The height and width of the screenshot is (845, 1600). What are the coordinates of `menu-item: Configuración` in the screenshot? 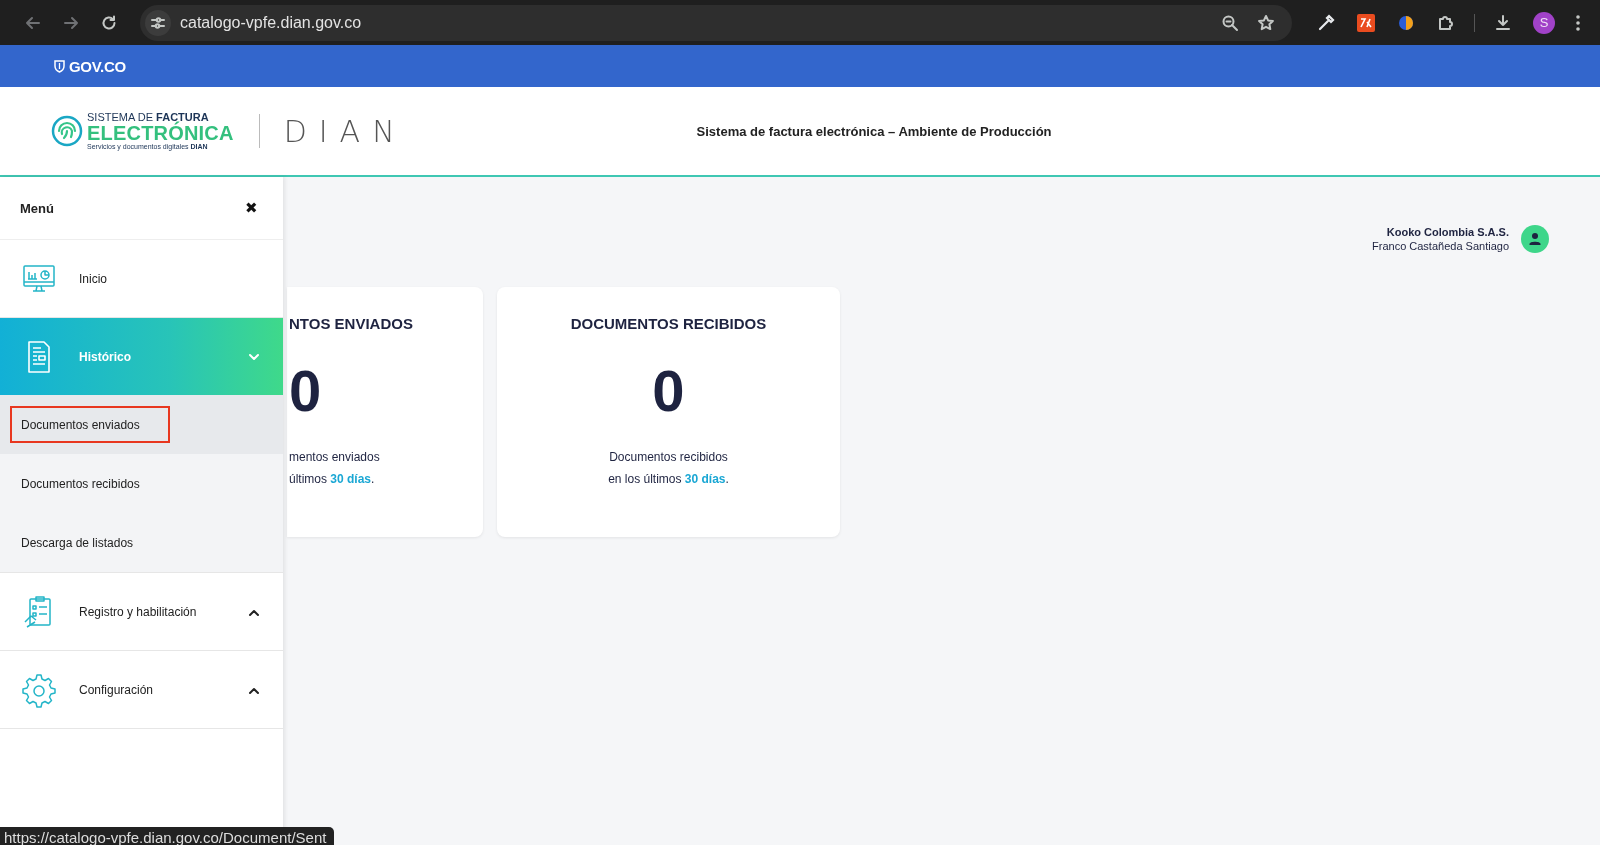 It's located at (141, 690).